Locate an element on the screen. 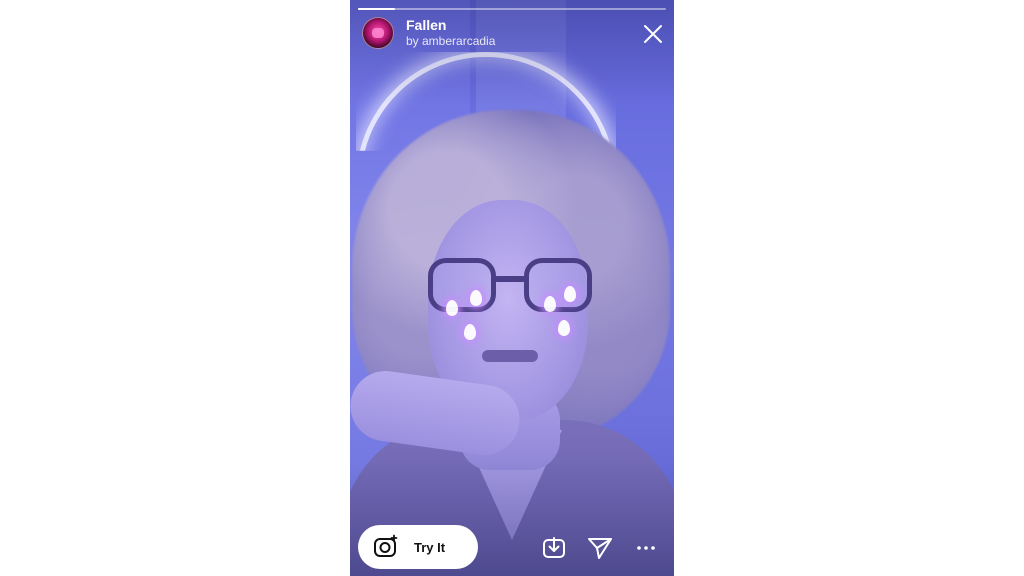  photo-subject-mouth is located at coordinates (510, 356).